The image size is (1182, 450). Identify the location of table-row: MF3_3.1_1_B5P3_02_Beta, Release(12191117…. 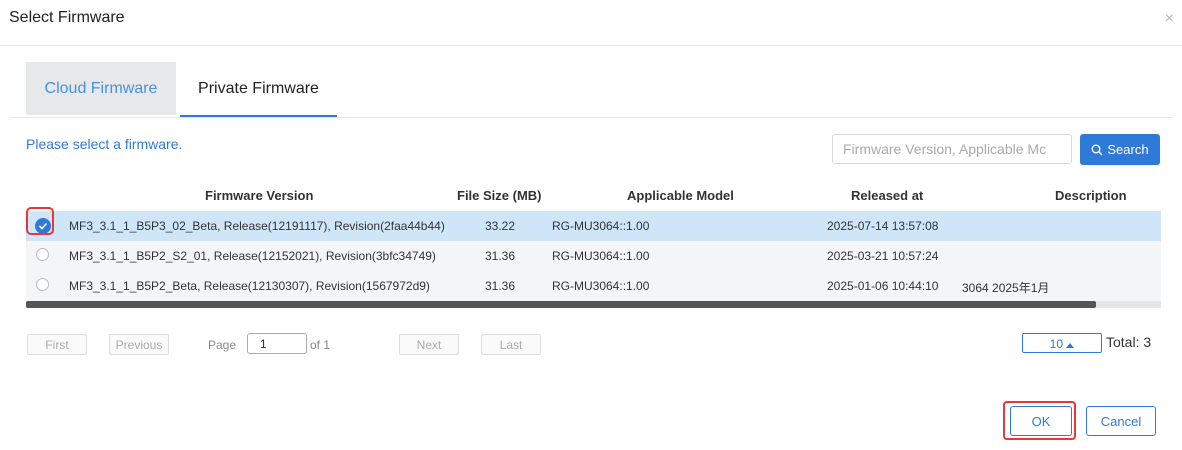
(593, 224).